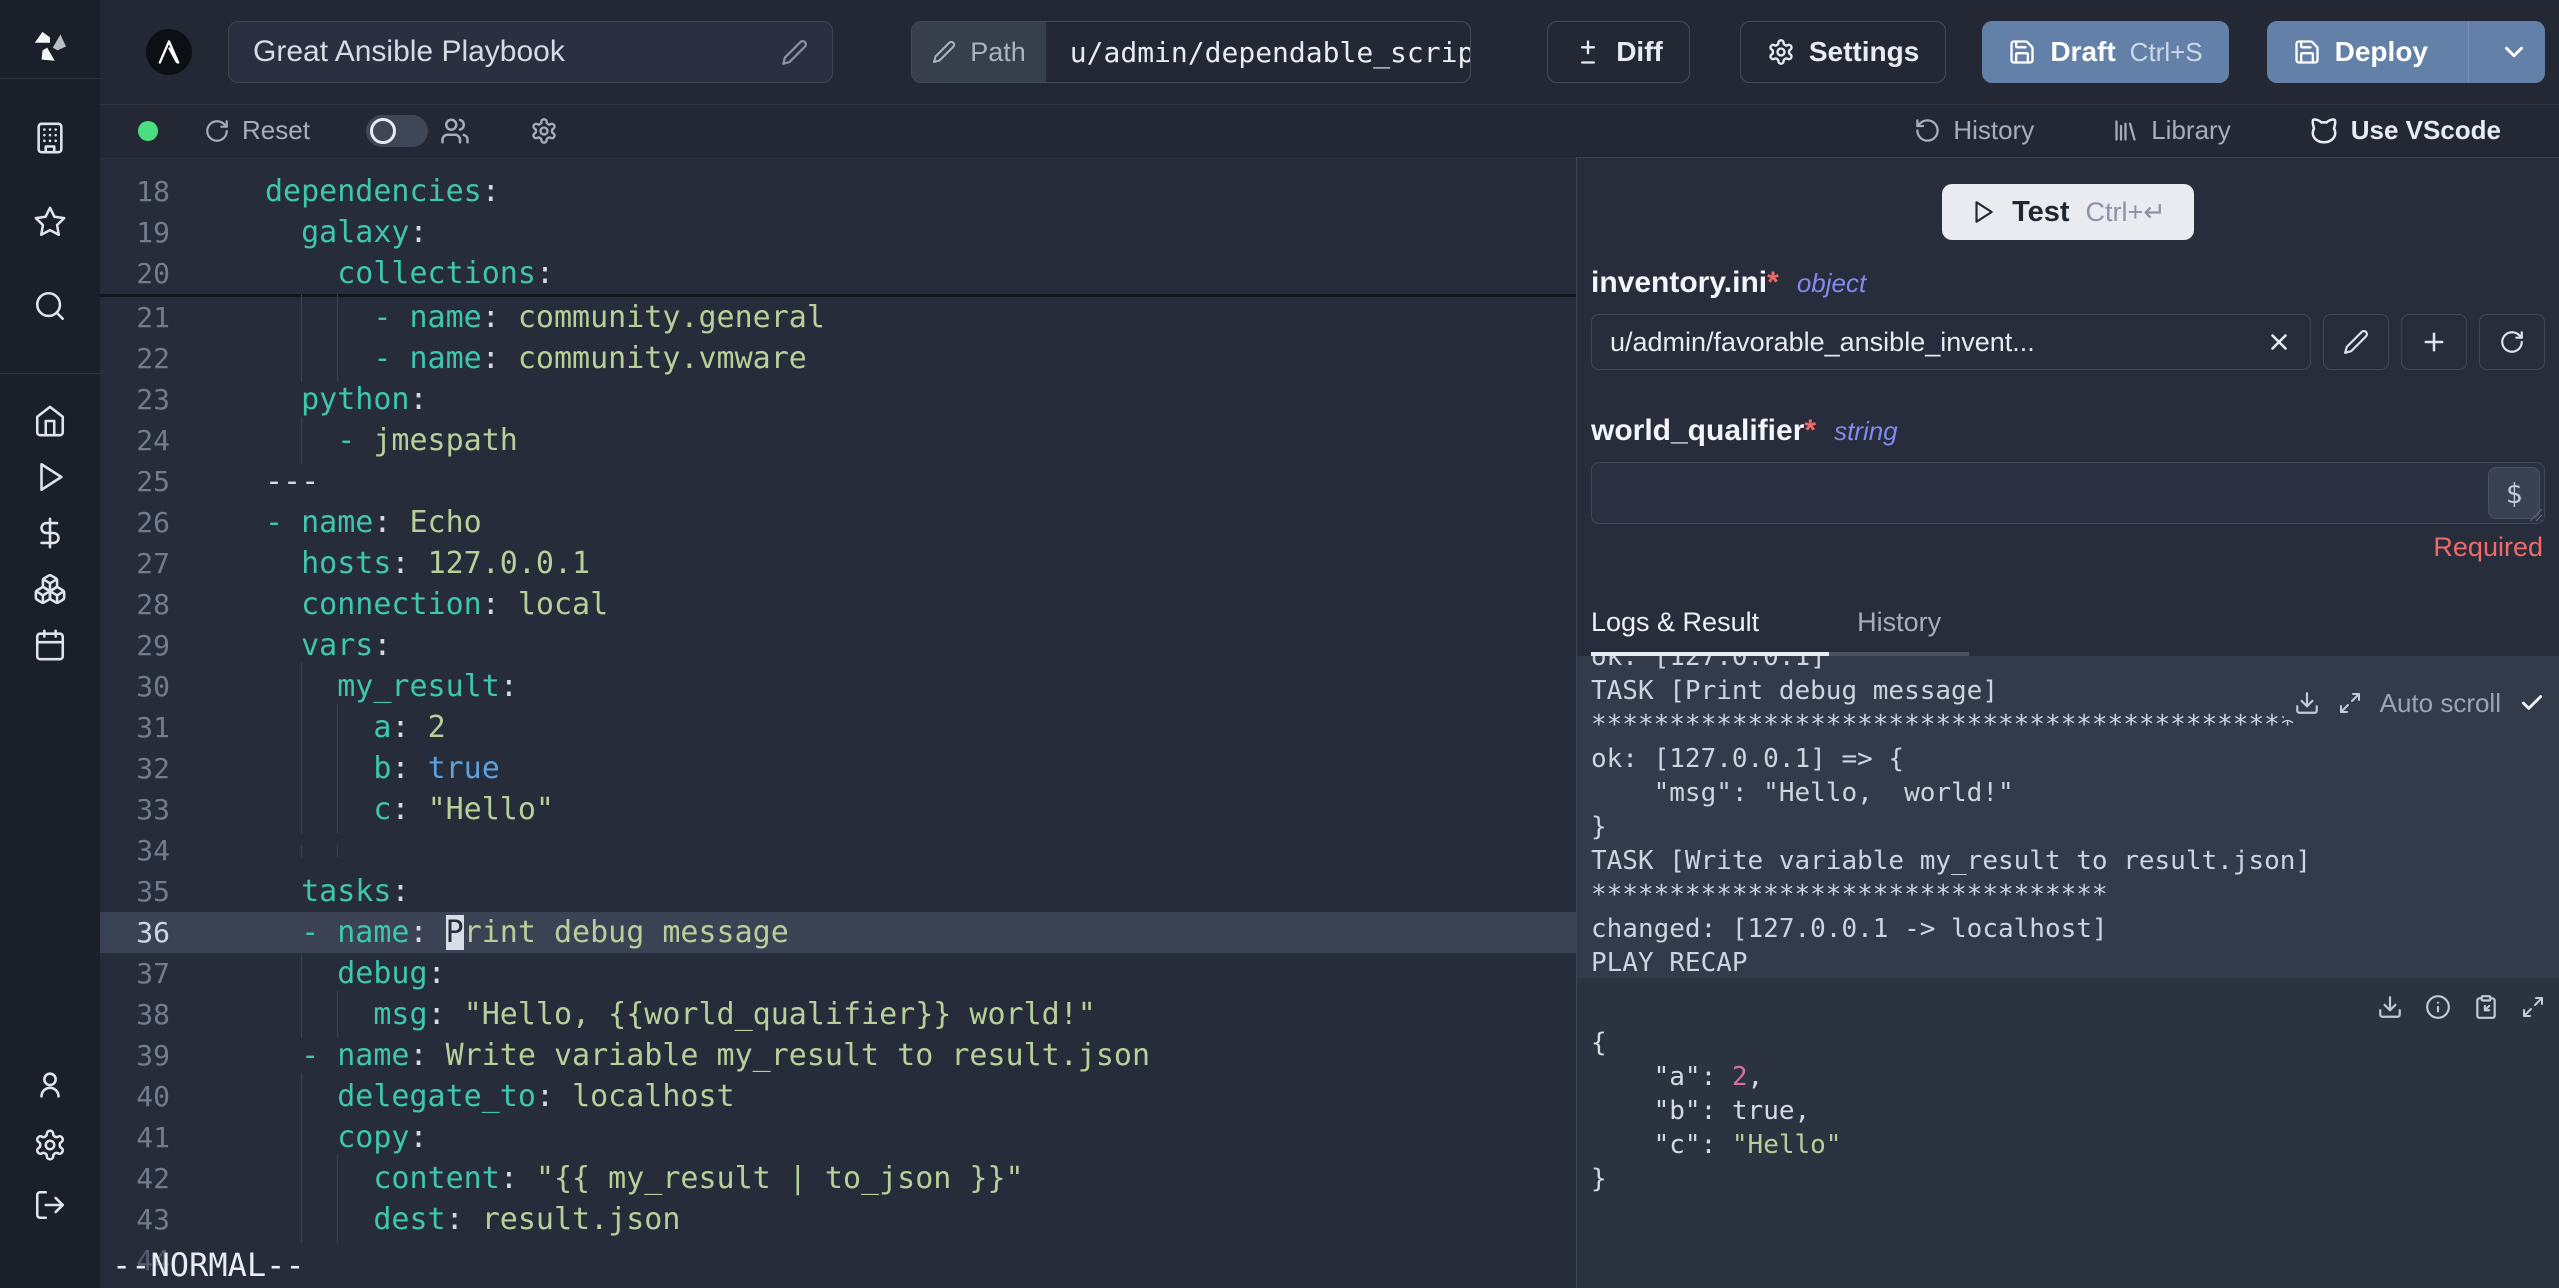 Image resolution: width=2559 pixels, height=1288 pixels. What do you see at coordinates (838, 191) in the screenshot?
I see `code-line: 18 dependencies:` at bounding box center [838, 191].